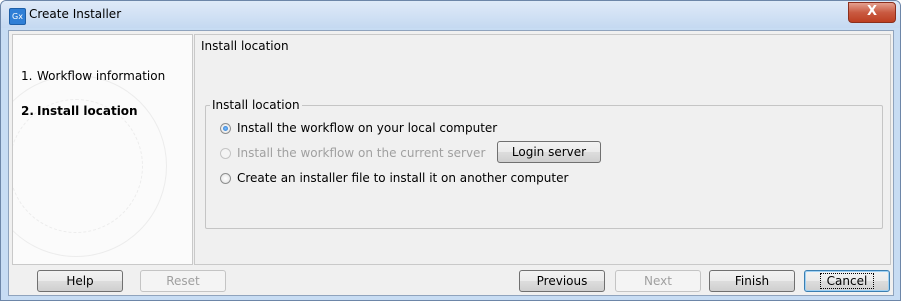  Describe the element at coordinates (78, 166) in the screenshot. I see `binary-watermark-inner` at that location.